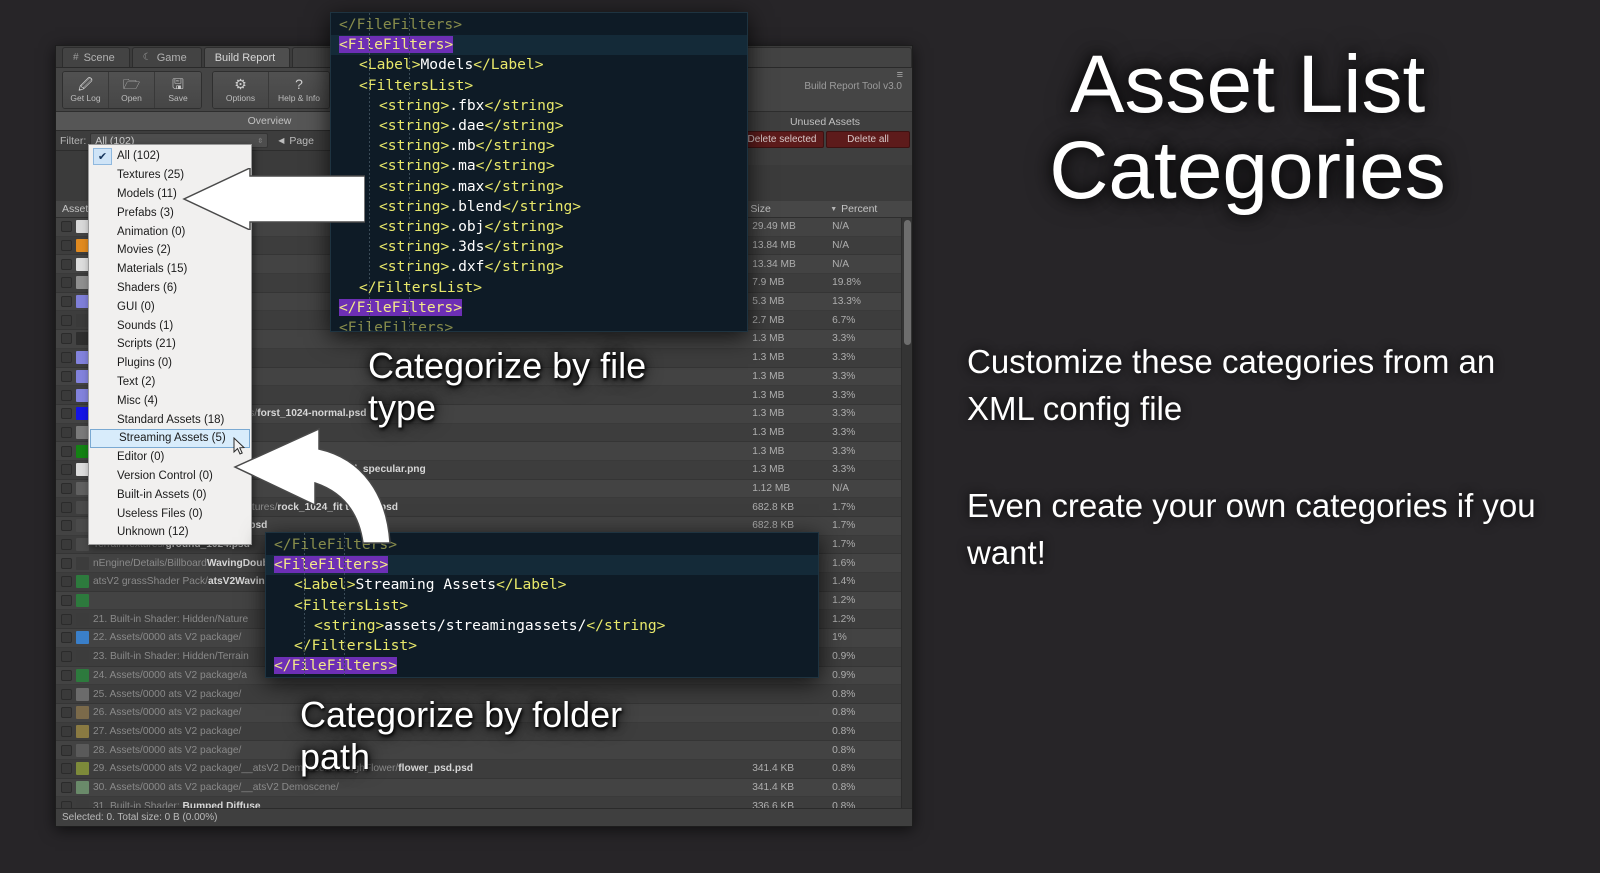 This screenshot has width=1600, height=873. Describe the element at coordinates (145, 212) in the screenshot. I see `filter-option-label: Prefabs (3)` at that location.